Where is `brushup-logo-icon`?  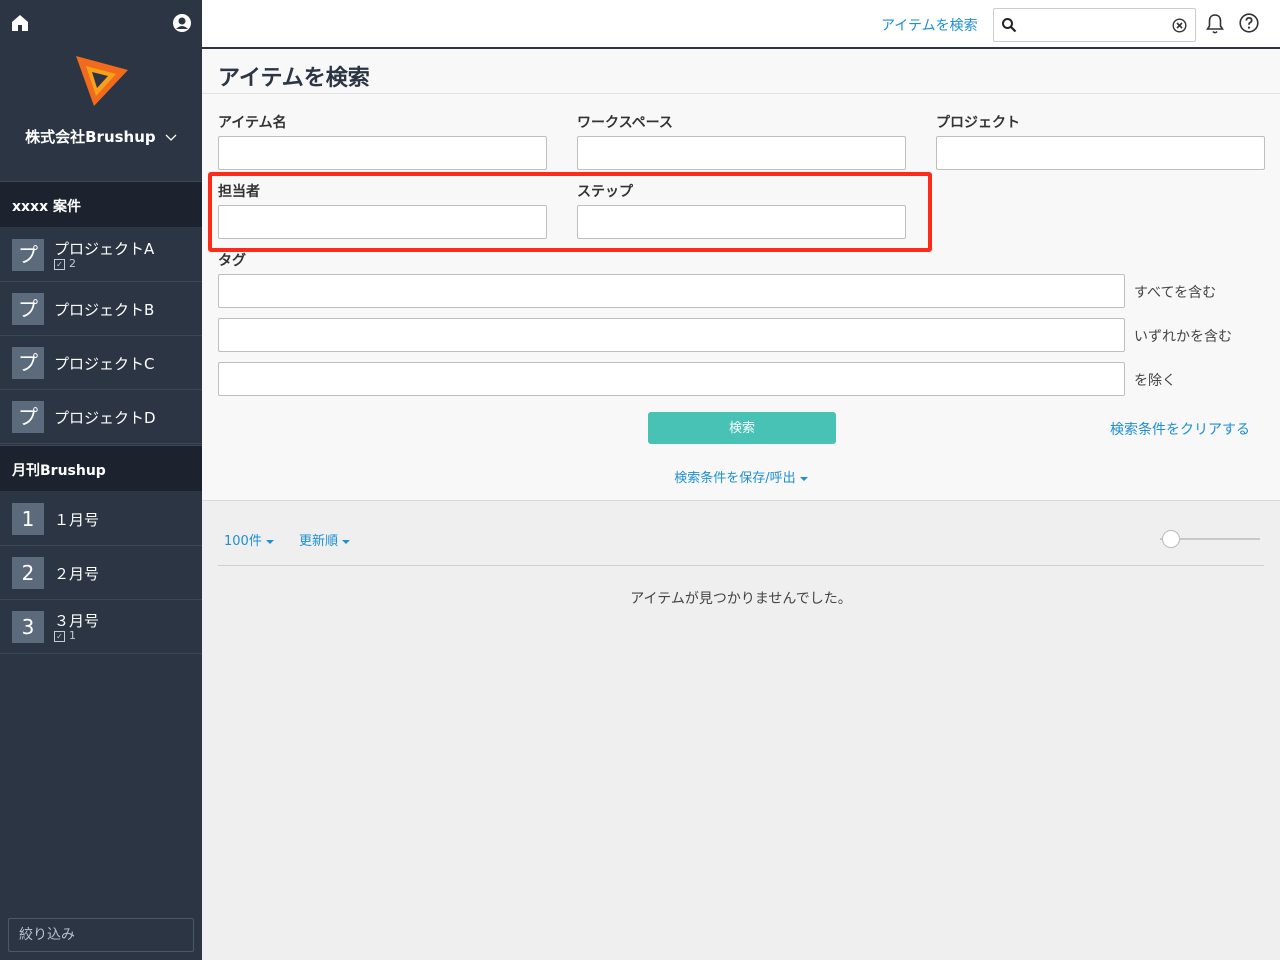
brushup-logo-icon is located at coordinates (102, 81).